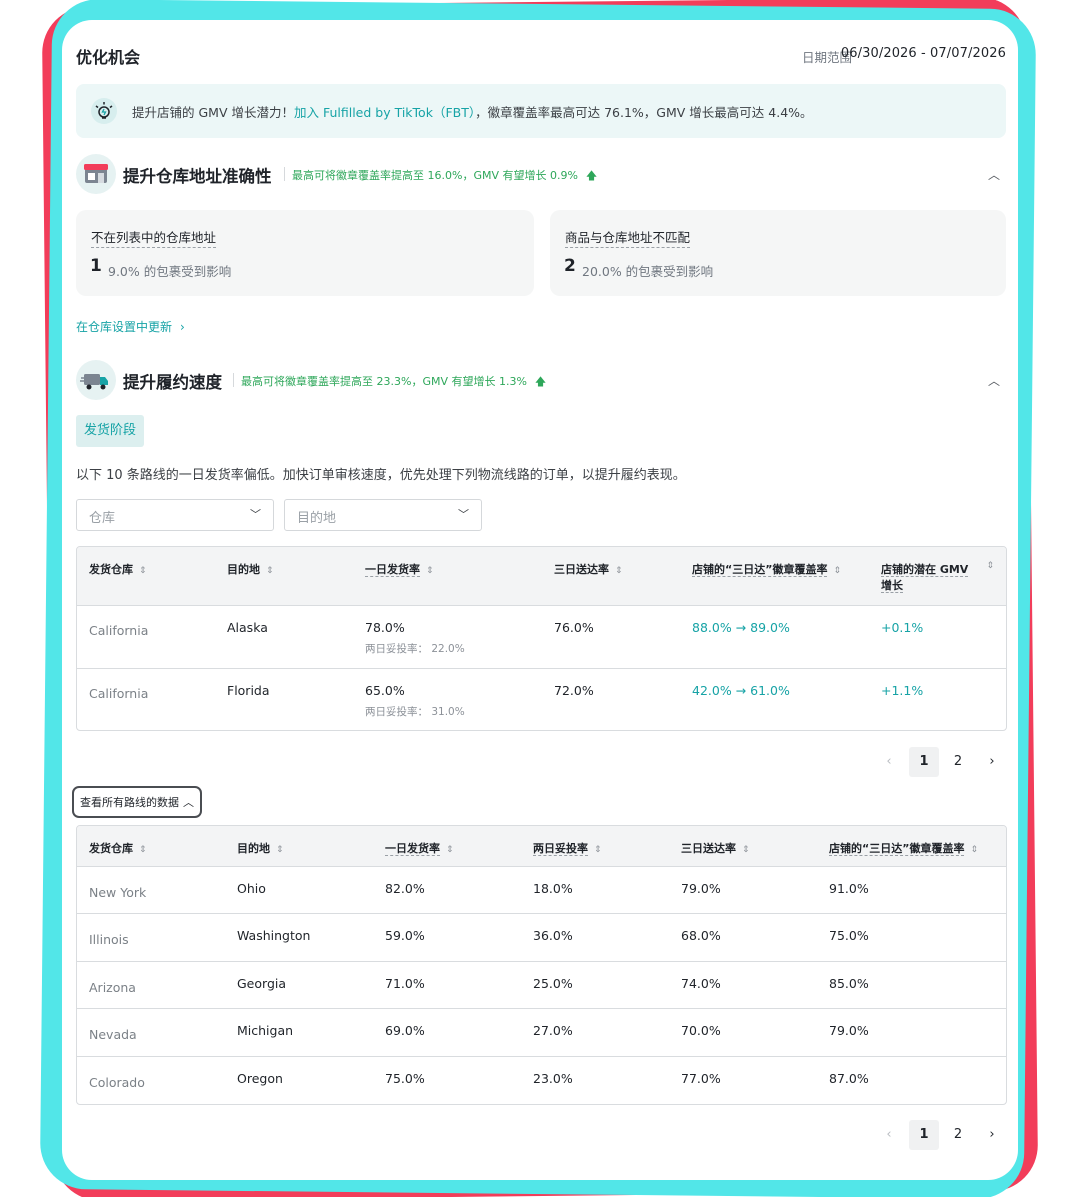  Describe the element at coordinates (154, 237) in the screenshot. I see `stat-label: 不在列表中的仓库地址` at that location.